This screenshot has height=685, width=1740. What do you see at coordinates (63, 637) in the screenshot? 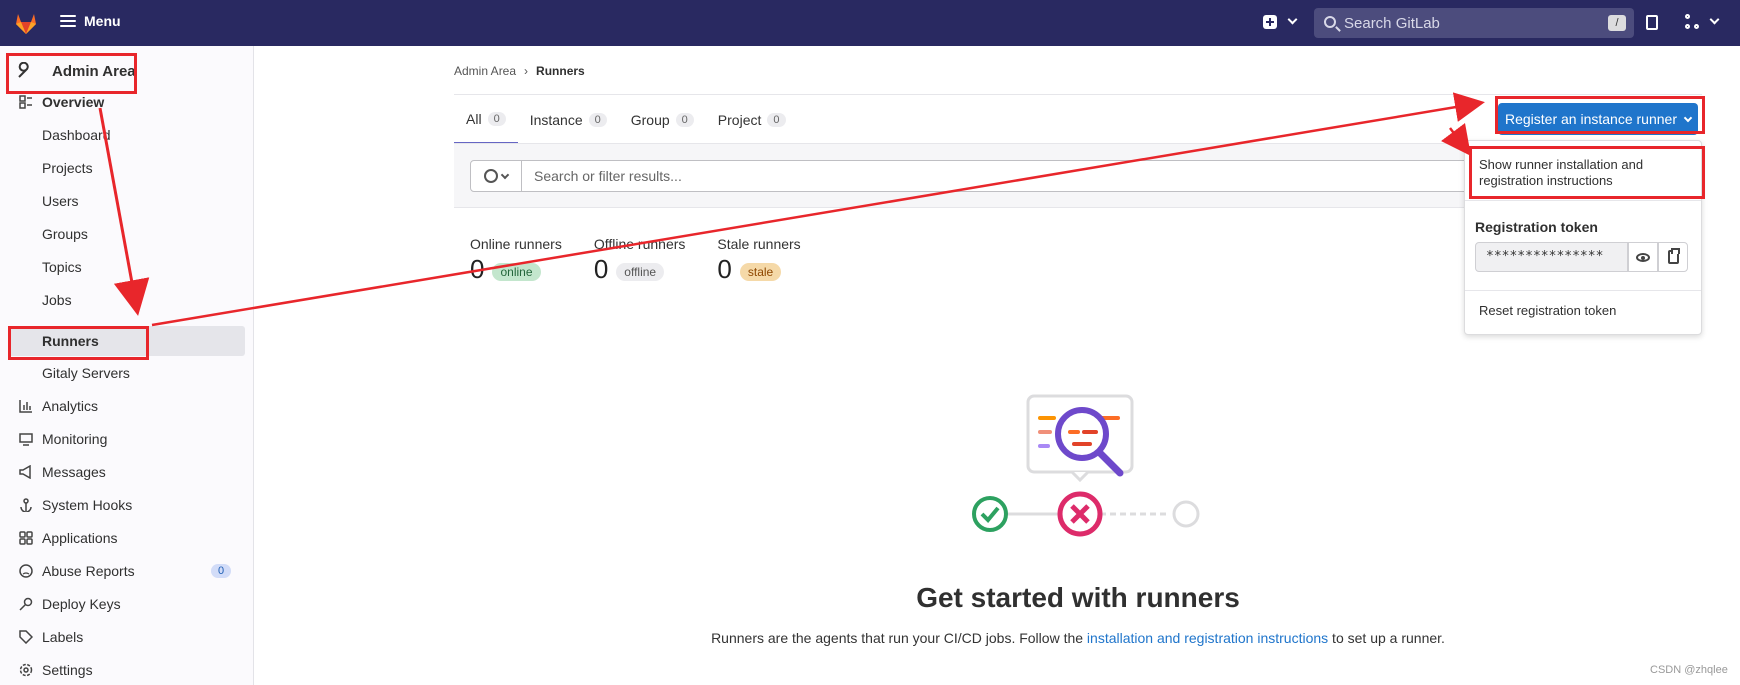
I see `sidebar-item-label: Labels` at bounding box center [63, 637].